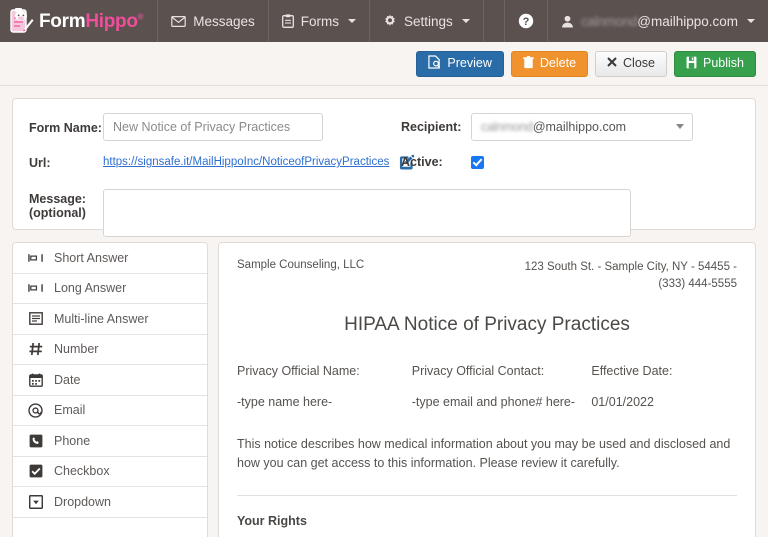 Image resolution: width=768 pixels, height=537 pixels. What do you see at coordinates (90, 288) in the screenshot?
I see `field-item-label: Long Answer` at bounding box center [90, 288].